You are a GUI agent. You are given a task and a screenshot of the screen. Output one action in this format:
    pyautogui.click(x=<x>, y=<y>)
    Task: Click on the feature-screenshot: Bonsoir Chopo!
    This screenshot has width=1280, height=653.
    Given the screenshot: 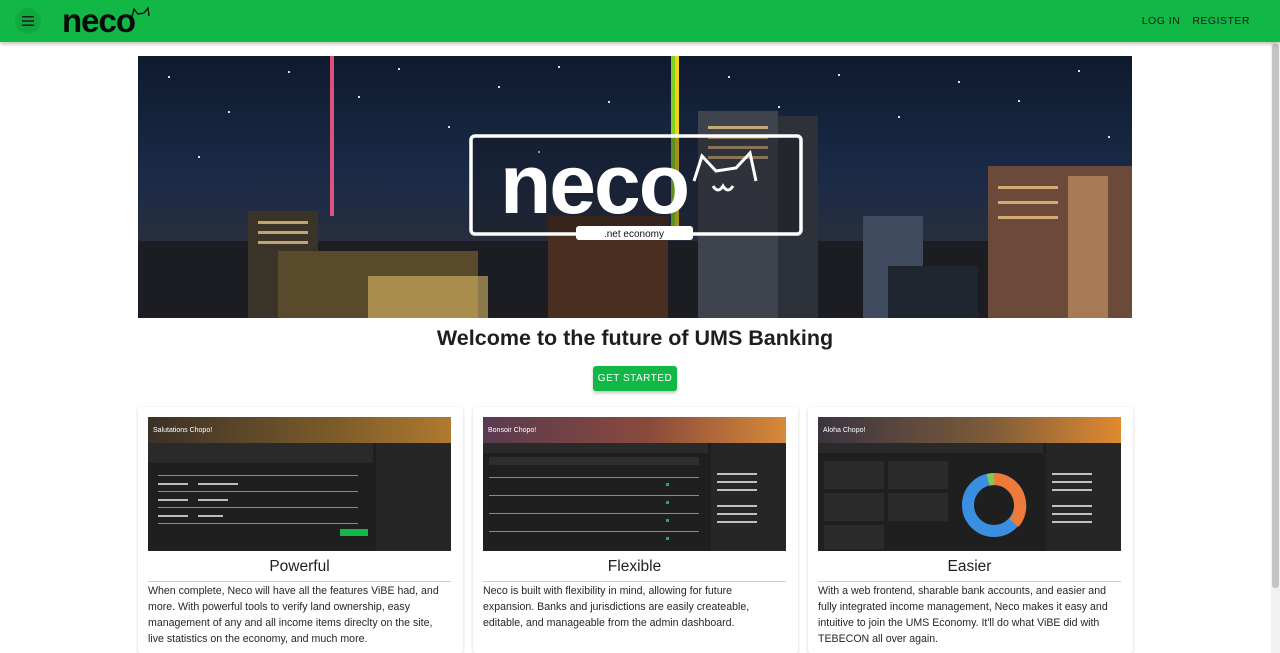 What is the action you would take?
    pyautogui.click(x=634, y=484)
    